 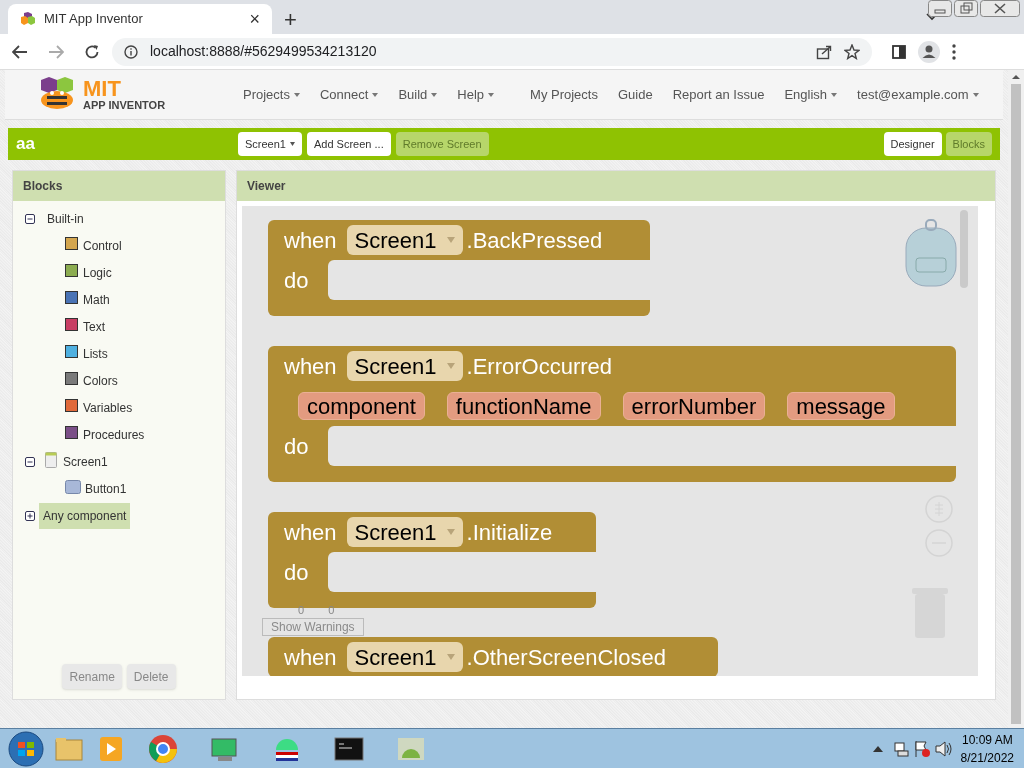 What do you see at coordinates (877, 748) in the screenshot?
I see `show-hidden-icons-icon` at bounding box center [877, 748].